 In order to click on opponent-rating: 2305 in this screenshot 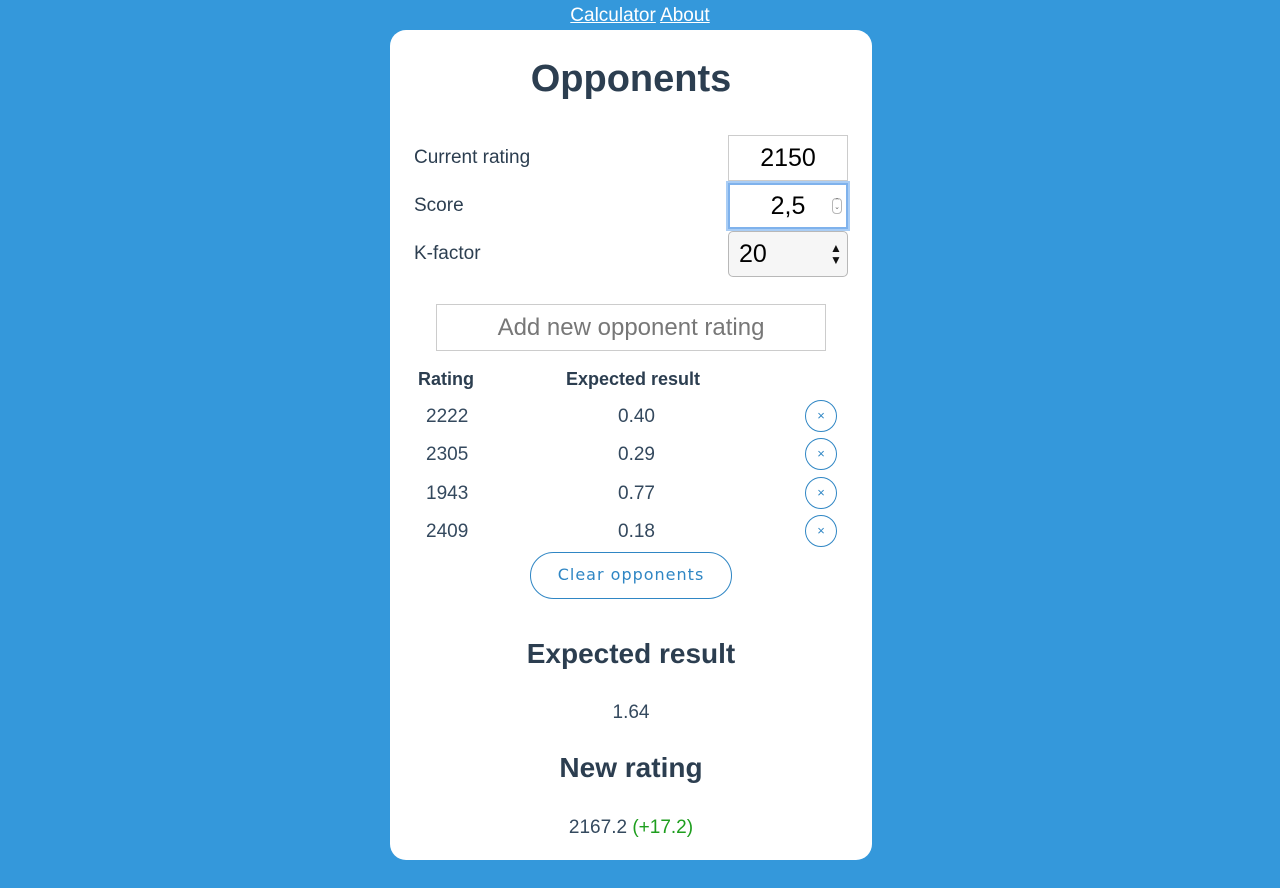, I will do `click(447, 454)`.